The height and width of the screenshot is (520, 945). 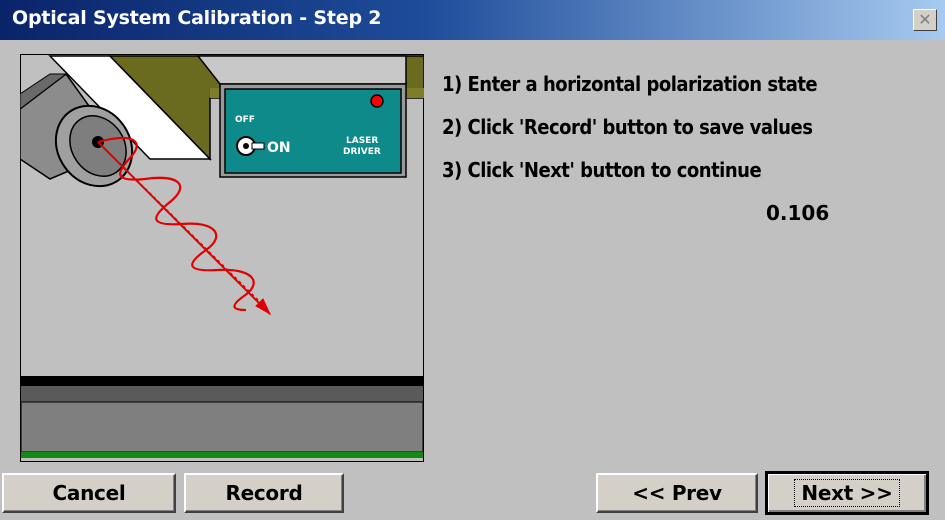 What do you see at coordinates (264, 493) in the screenshot?
I see `record-button: Record` at bounding box center [264, 493].